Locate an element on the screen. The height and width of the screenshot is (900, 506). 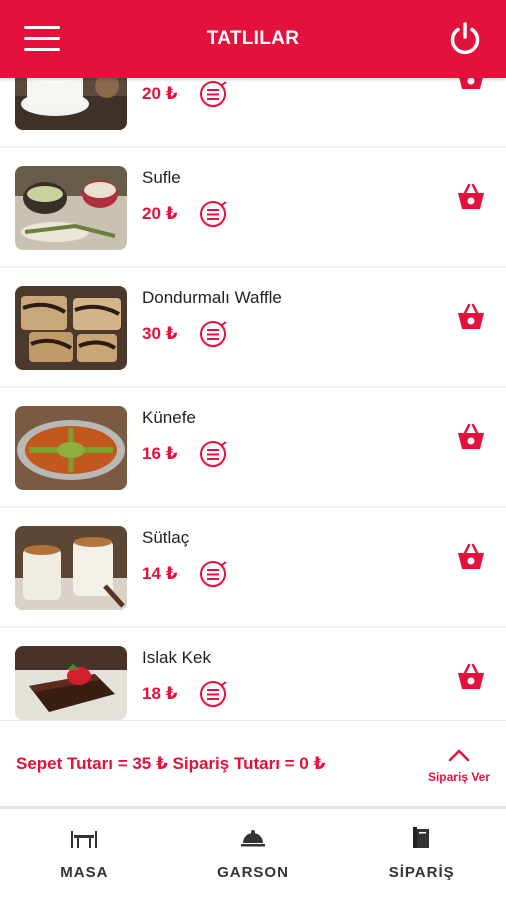
table-icon is located at coordinates (84, 839).